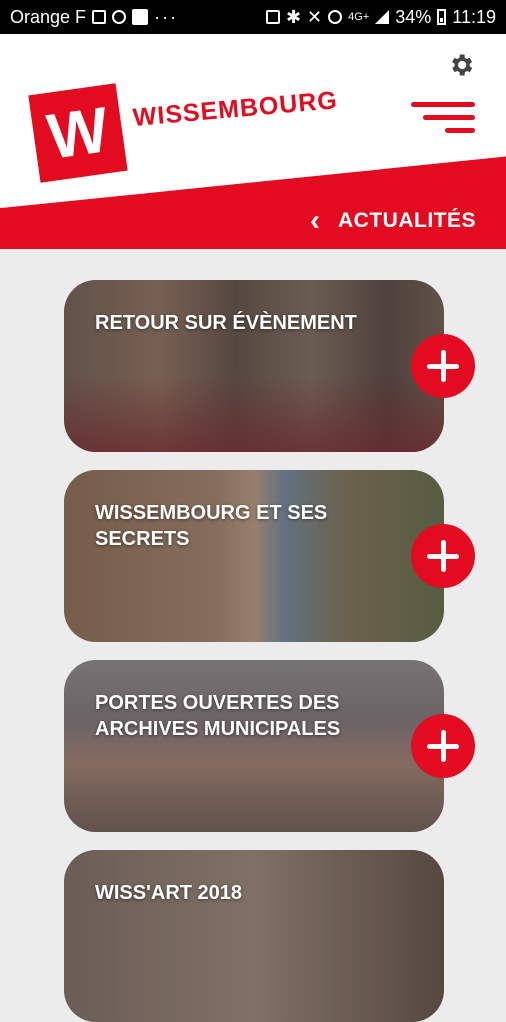  What do you see at coordinates (315, 221) in the screenshot?
I see `chevron-left-icon: ‹` at bounding box center [315, 221].